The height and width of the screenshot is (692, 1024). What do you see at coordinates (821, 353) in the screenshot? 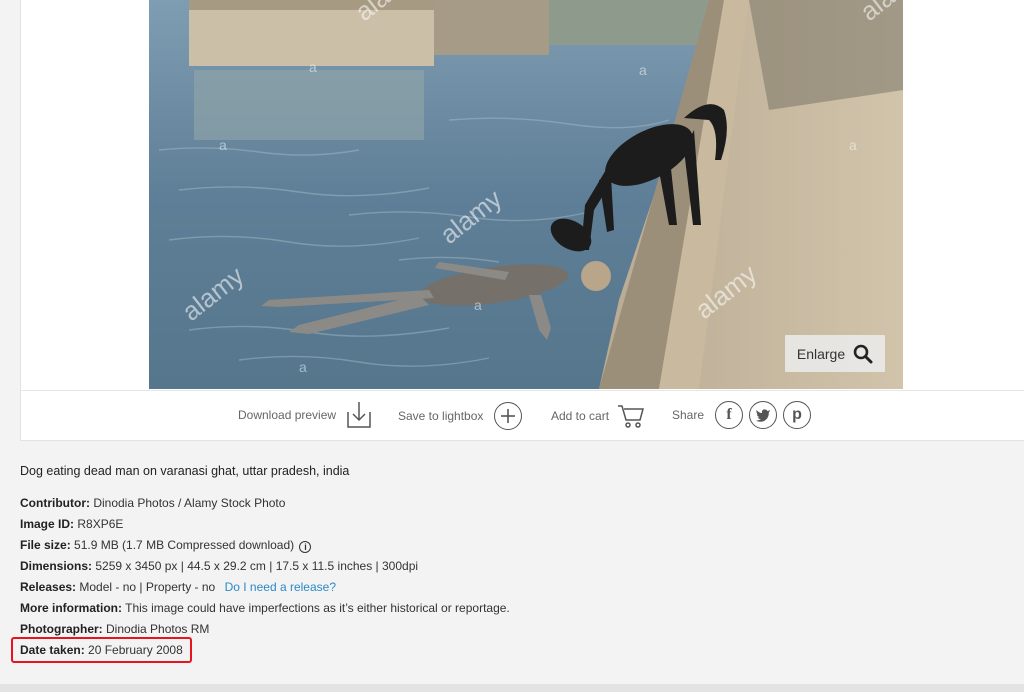
I see `enlarge-label: Enlarge` at bounding box center [821, 353].